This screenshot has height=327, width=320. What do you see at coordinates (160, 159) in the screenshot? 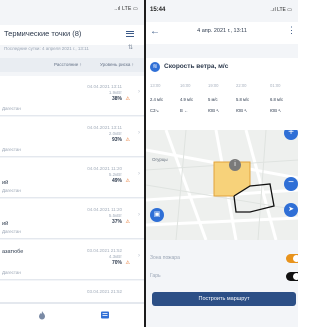
I see `map-place-label: Огурцы` at bounding box center [160, 159].